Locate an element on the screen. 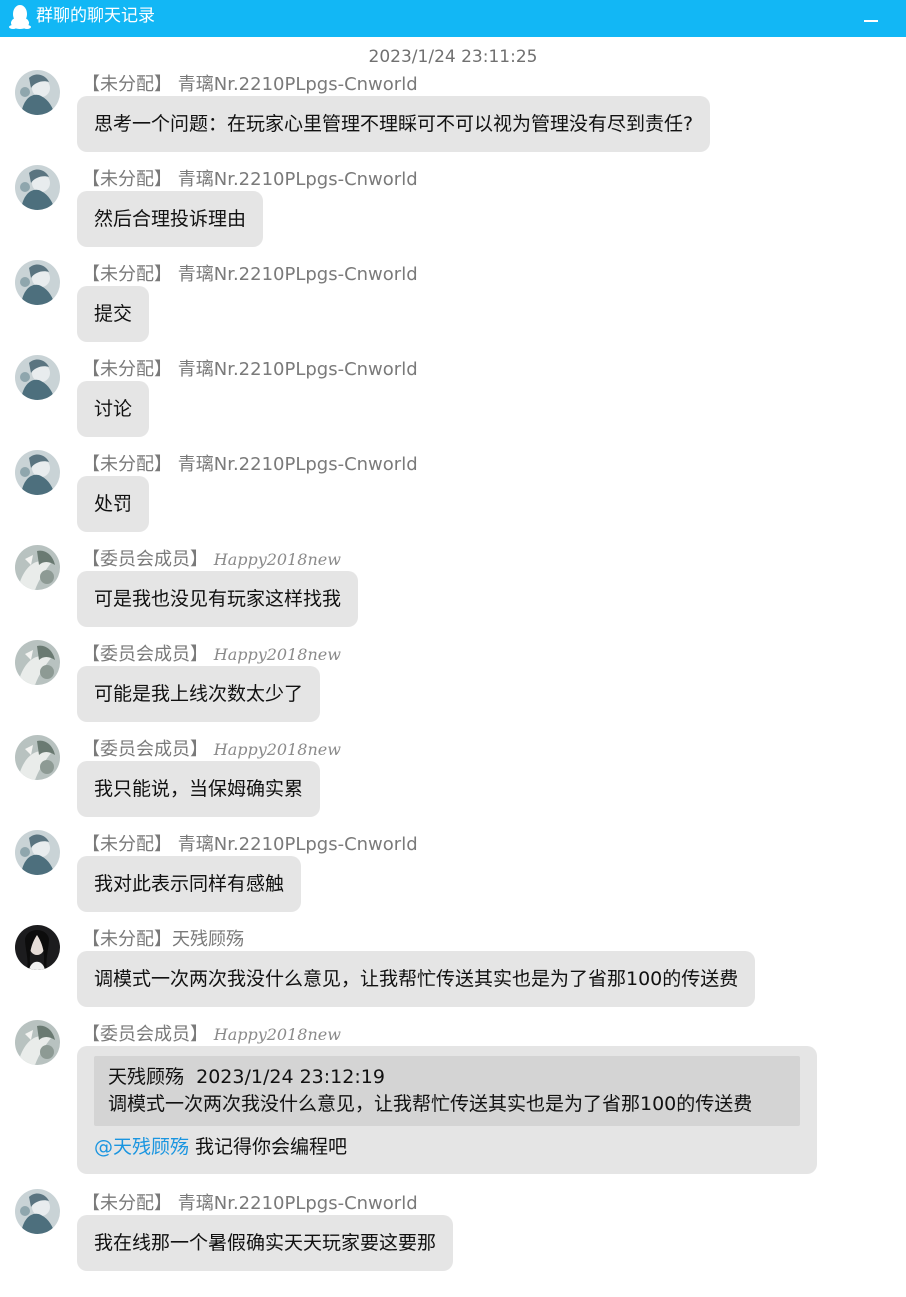 The height and width of the screenshot is (1297, 906). message-bubble: 处罚 is located at coordinates (113, 504).